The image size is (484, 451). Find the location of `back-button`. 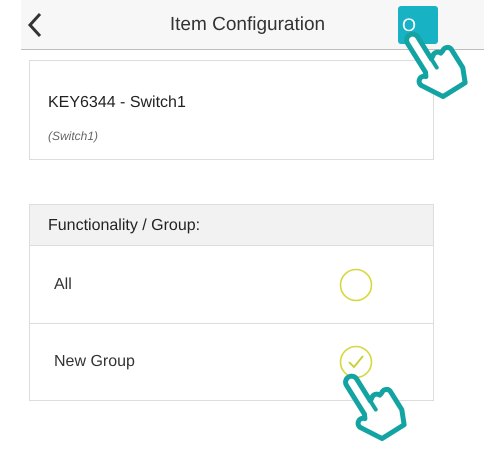

back-button is located at coordinates (35, 25).